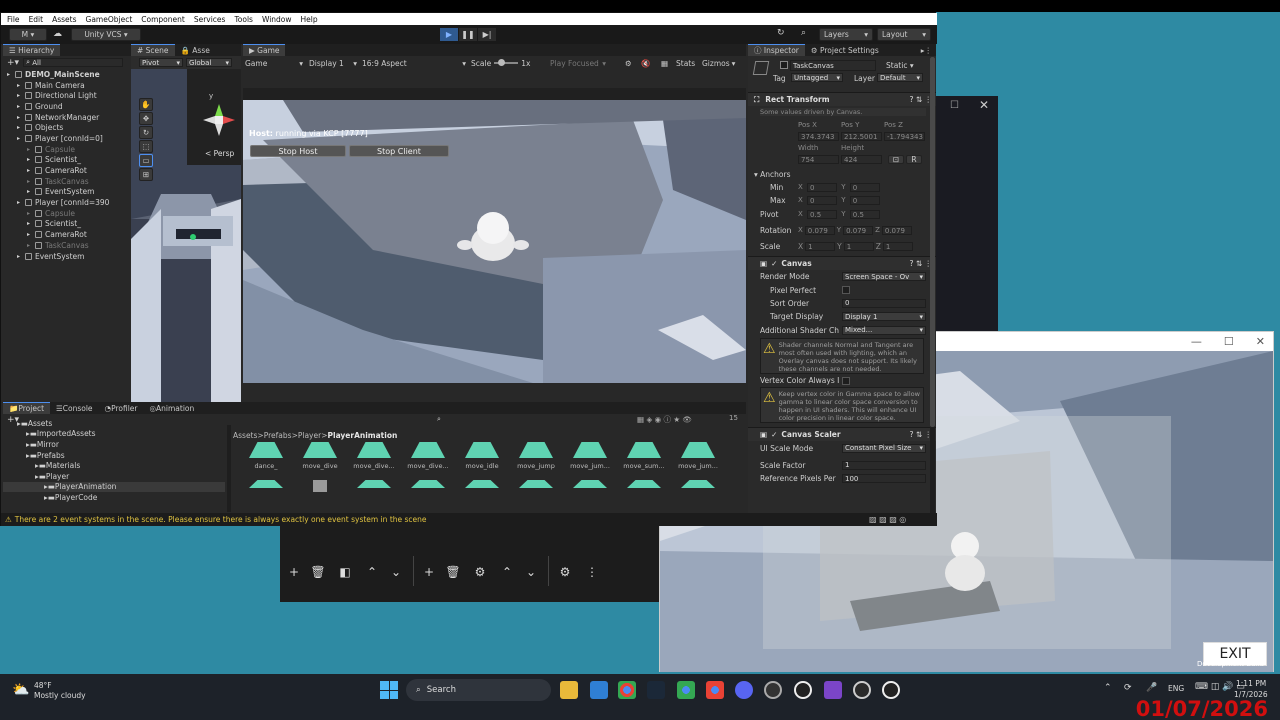 Image resolution: width=1280 pixels, height=720 pixels. Describe the element at coordinates (109, 19) in the screenshot. I see `menu-item-gameobject: GameObject` at that location.